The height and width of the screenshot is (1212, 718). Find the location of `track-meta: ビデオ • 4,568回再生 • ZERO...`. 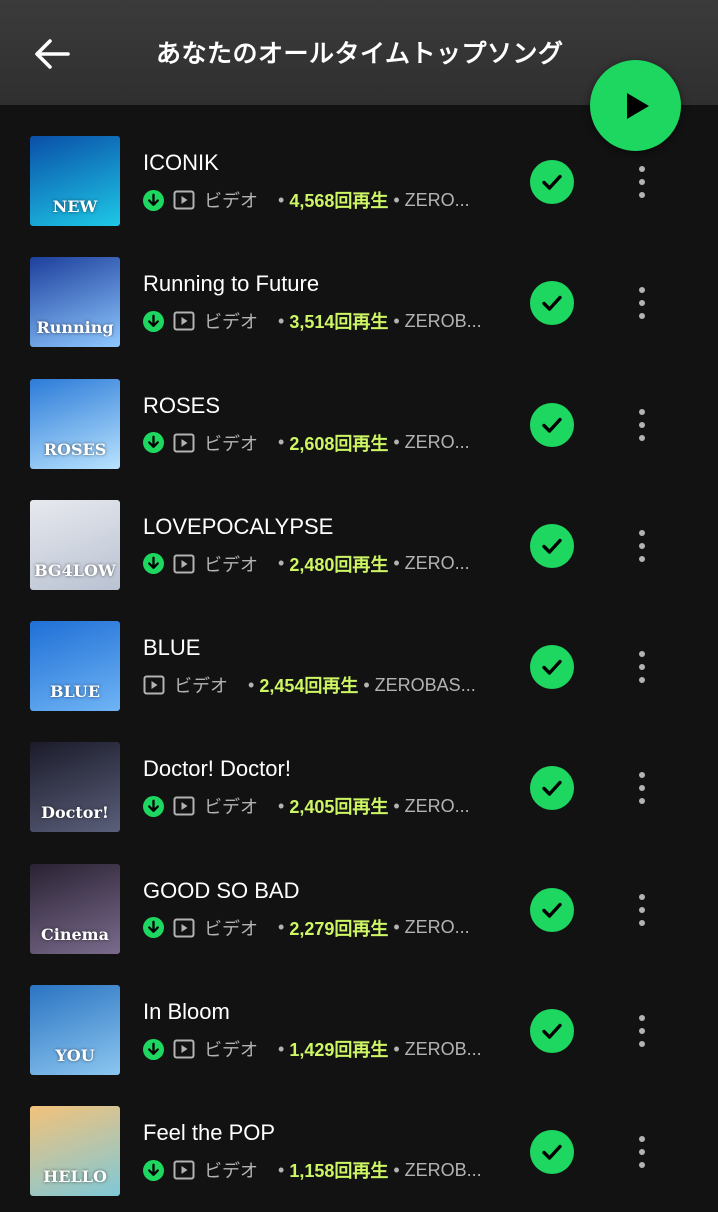

track-meta: ビデオ • 4,568回再生 • ZERO... is located at coordinates (315, 200).